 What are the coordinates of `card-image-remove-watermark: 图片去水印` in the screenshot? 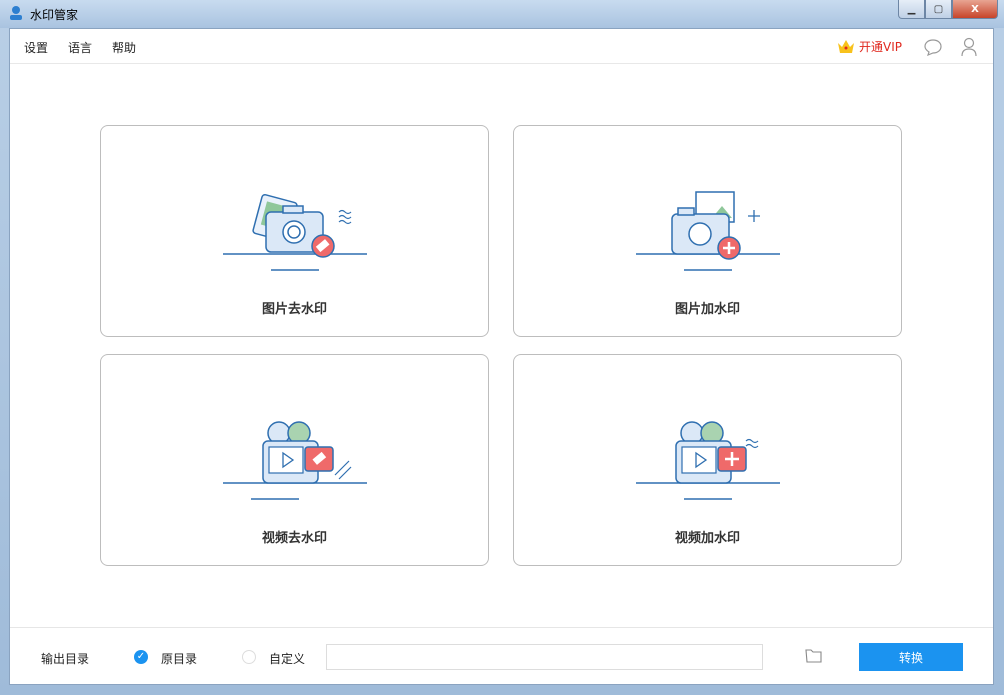 It's located at (294, 231).